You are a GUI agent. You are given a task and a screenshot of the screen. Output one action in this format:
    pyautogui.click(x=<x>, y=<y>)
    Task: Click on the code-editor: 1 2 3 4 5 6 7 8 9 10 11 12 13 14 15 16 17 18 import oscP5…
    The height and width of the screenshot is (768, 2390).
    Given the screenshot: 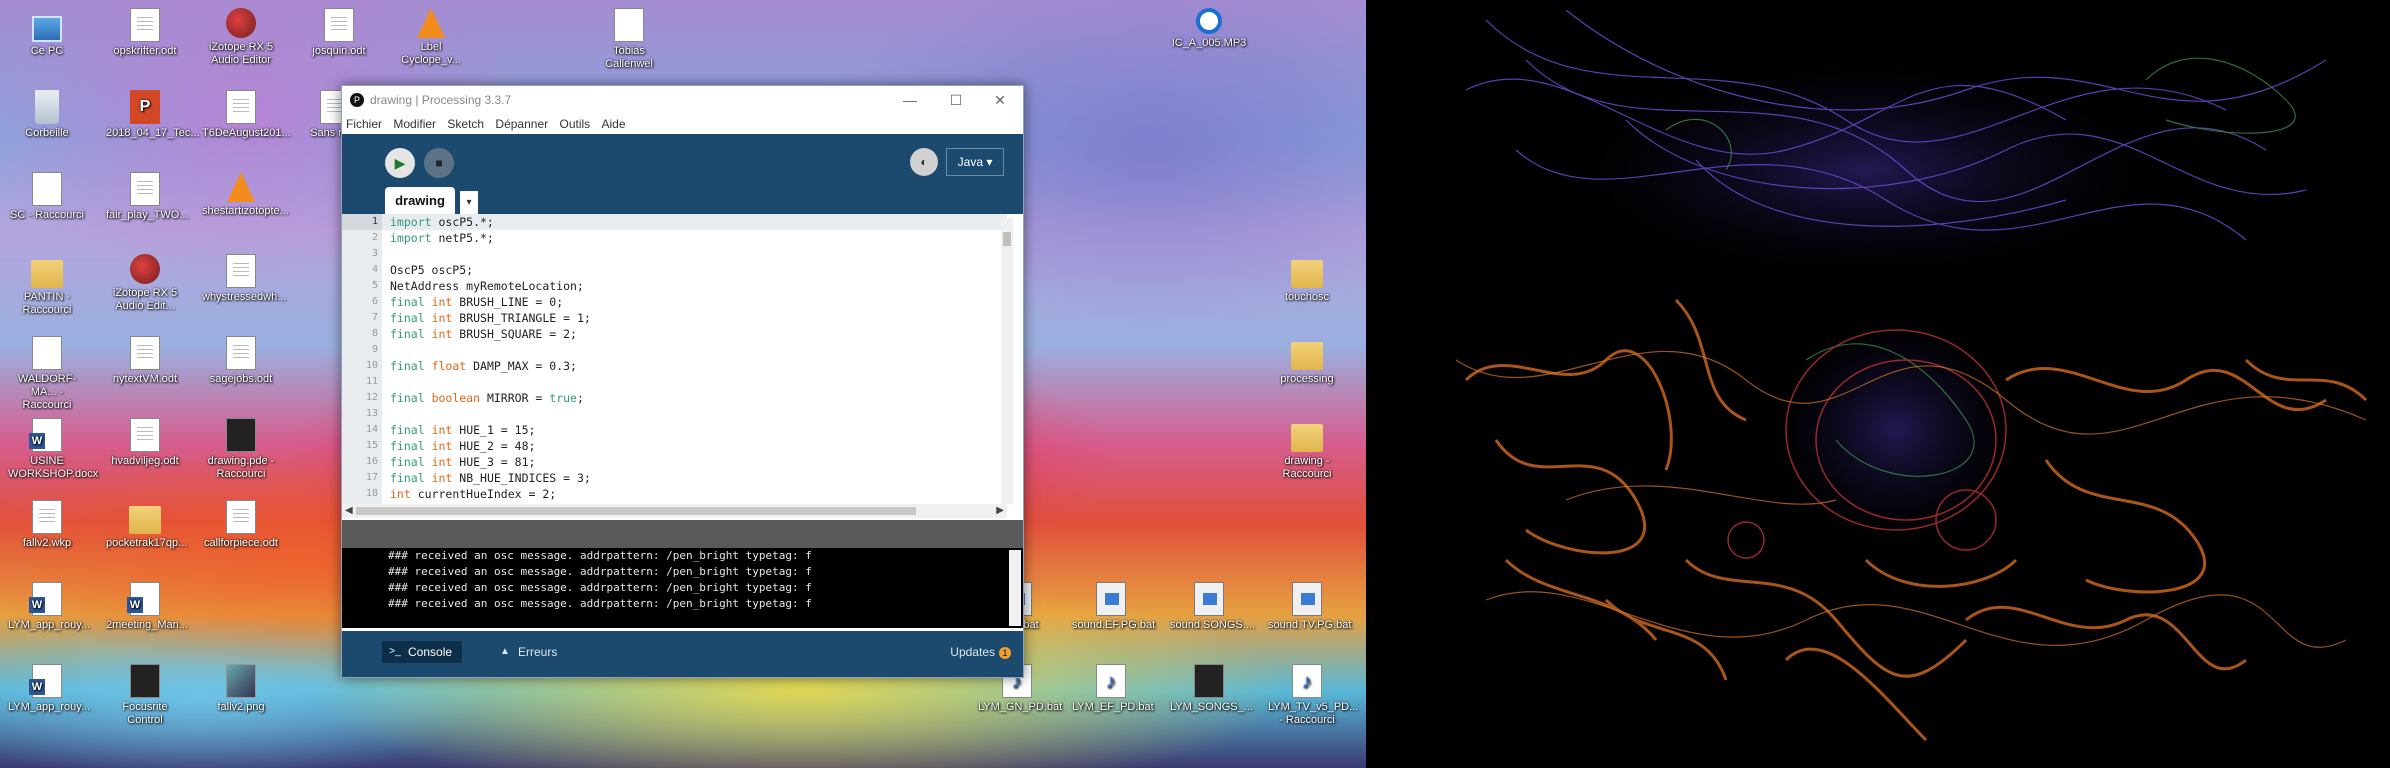 What is the action you would take?
    pyautogui.click(x=682, y=367)
    